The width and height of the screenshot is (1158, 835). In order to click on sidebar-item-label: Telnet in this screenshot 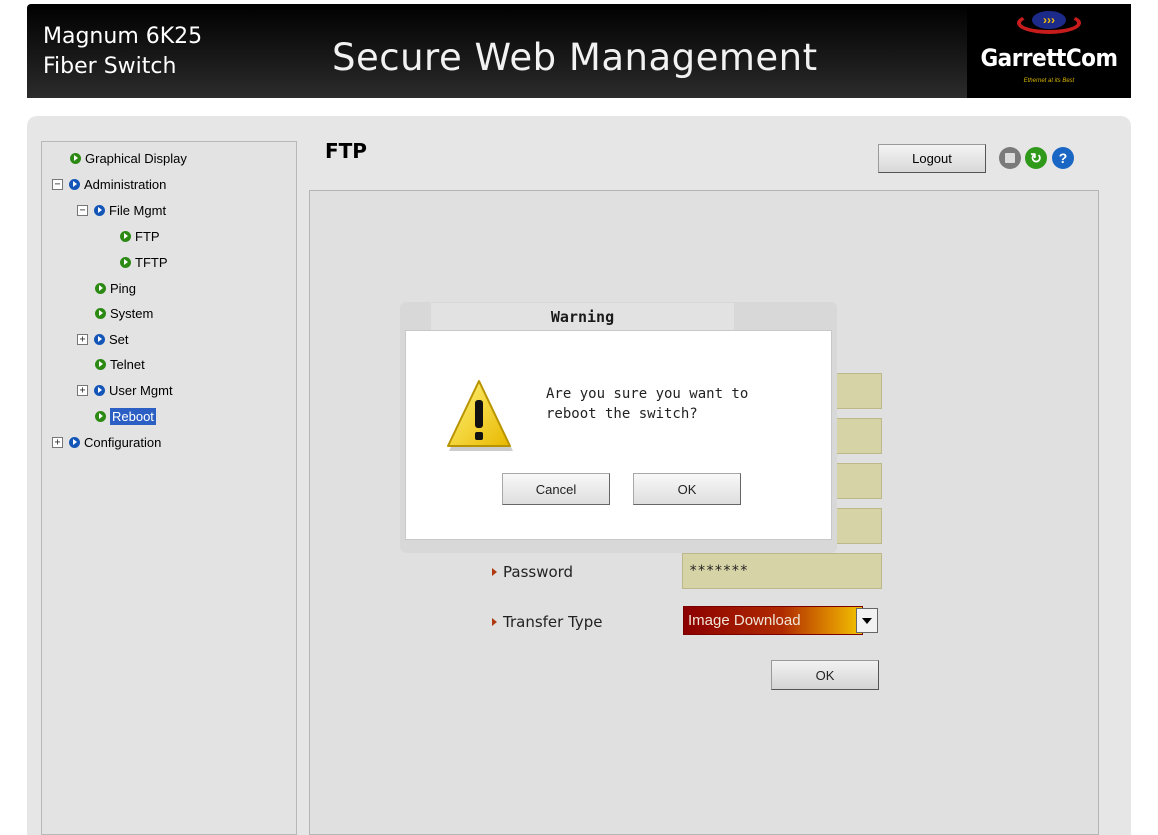, I will do `click(127, 364)`.